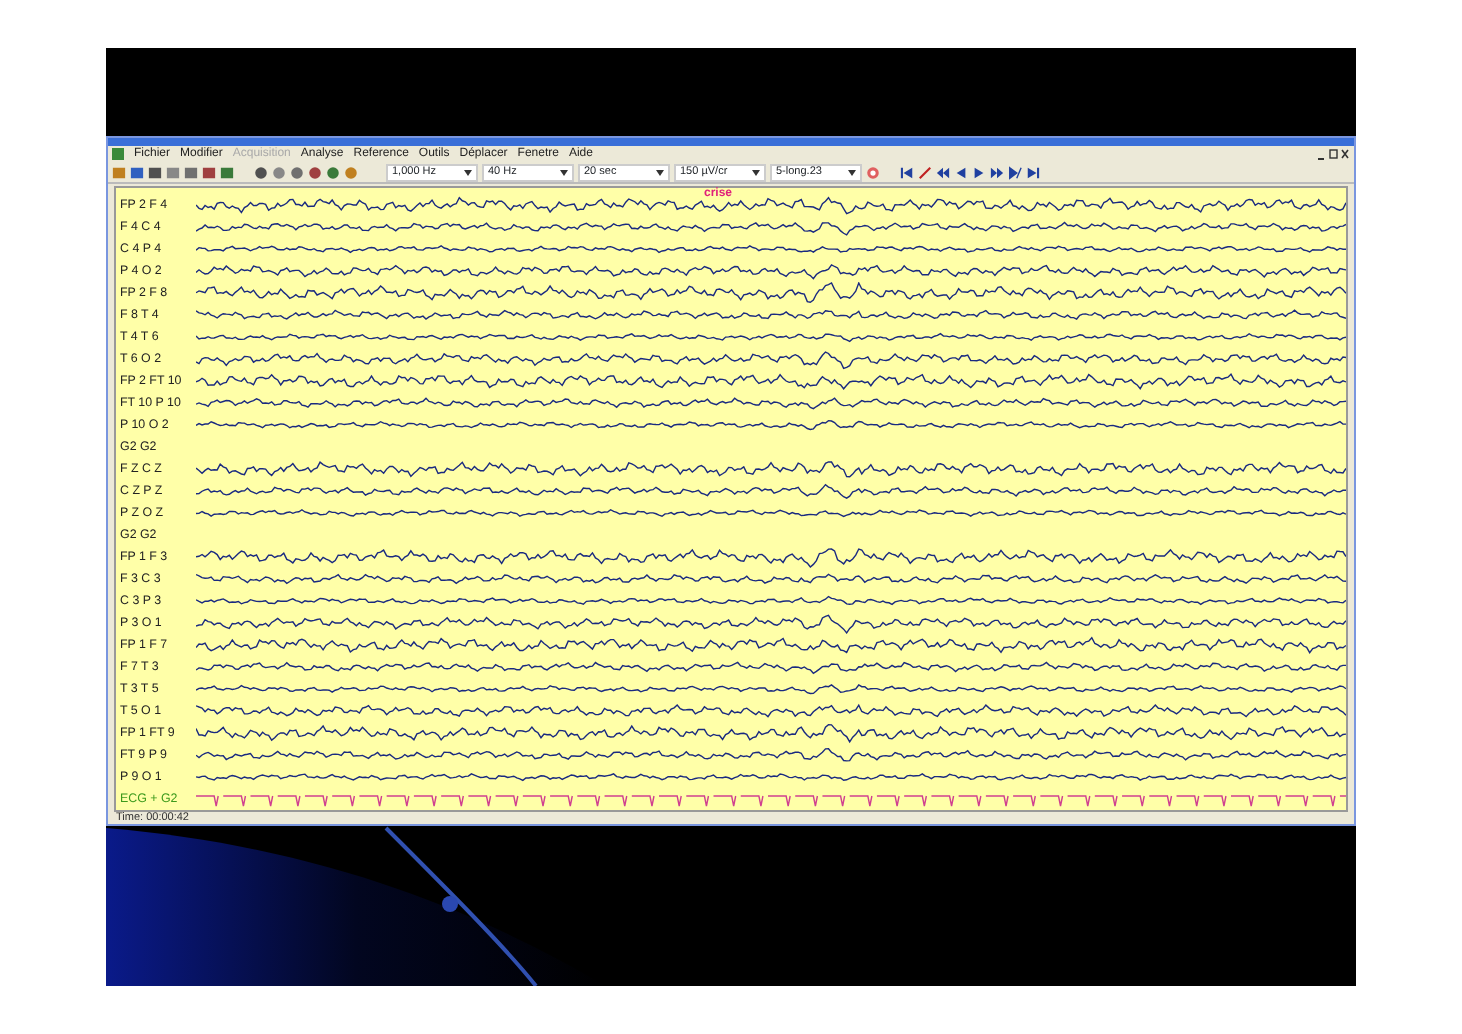 The width and height of the screenshot is (1462, 1034). I want to click on rewind-icon, so click(943, 173).